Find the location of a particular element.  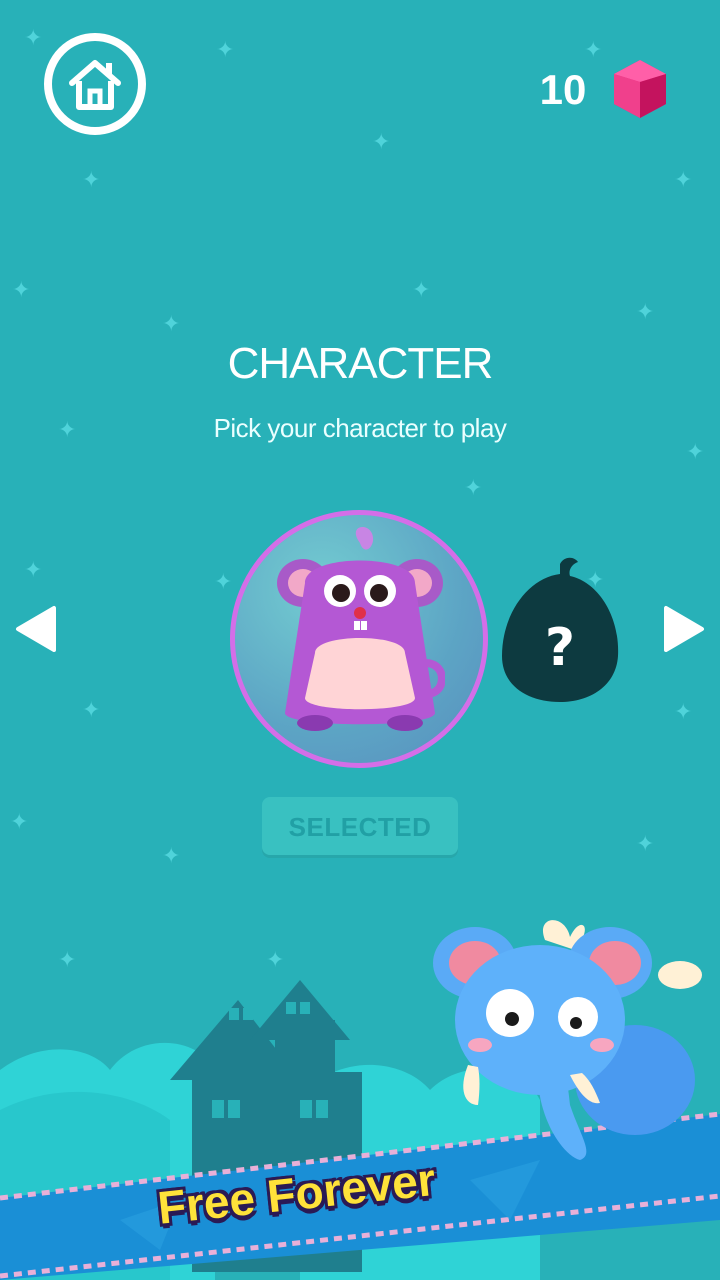

locked-character: ? is located at coordinates (560, 632).